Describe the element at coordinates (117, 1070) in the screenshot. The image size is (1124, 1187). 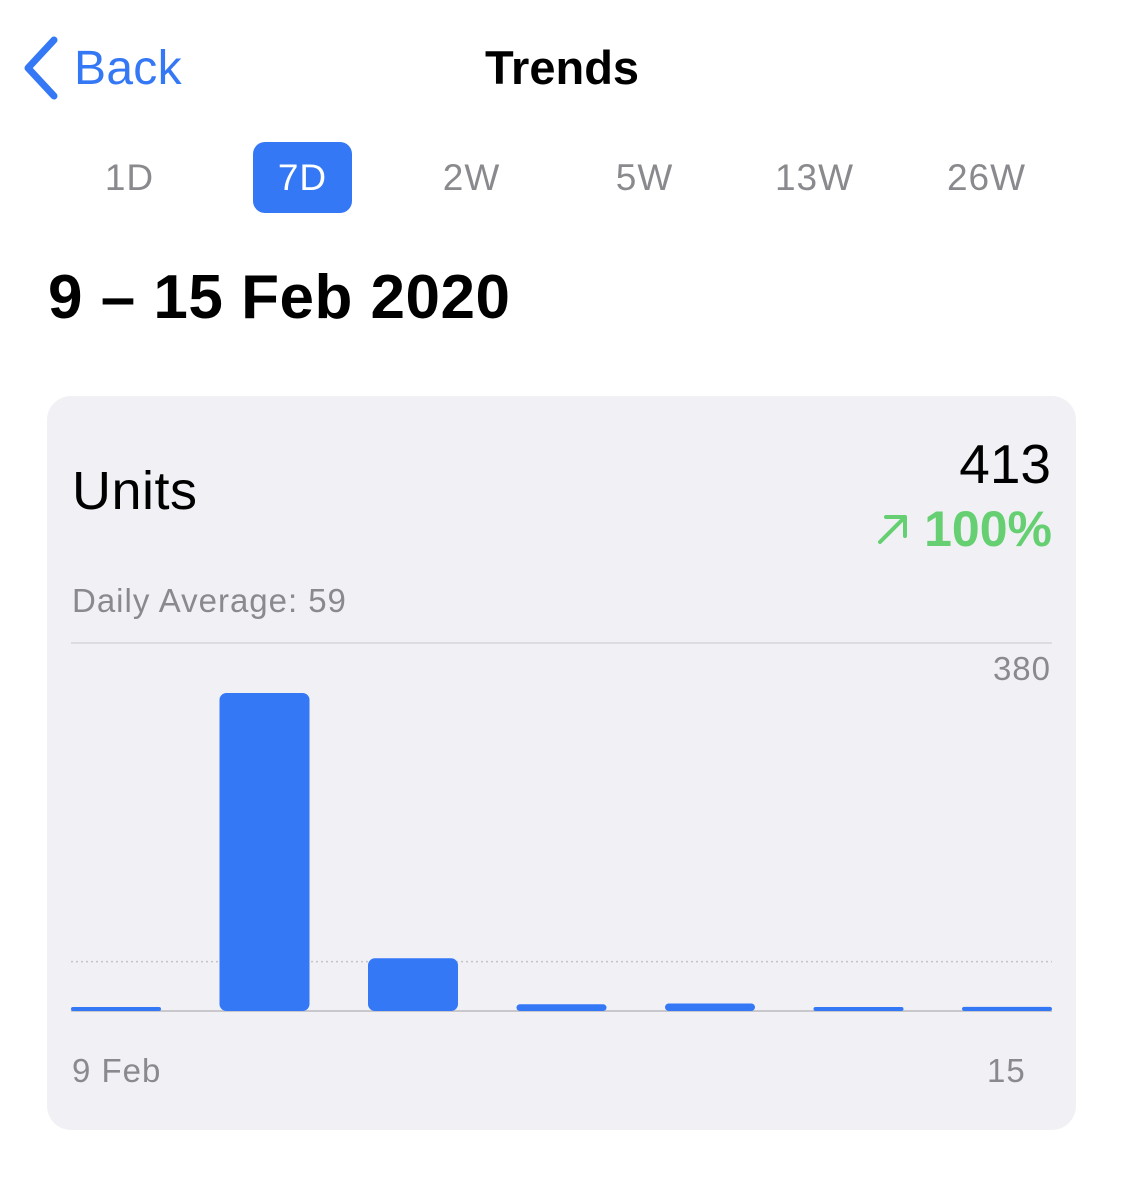
I see `x-axis-start-label: 9 Feb` at that location.